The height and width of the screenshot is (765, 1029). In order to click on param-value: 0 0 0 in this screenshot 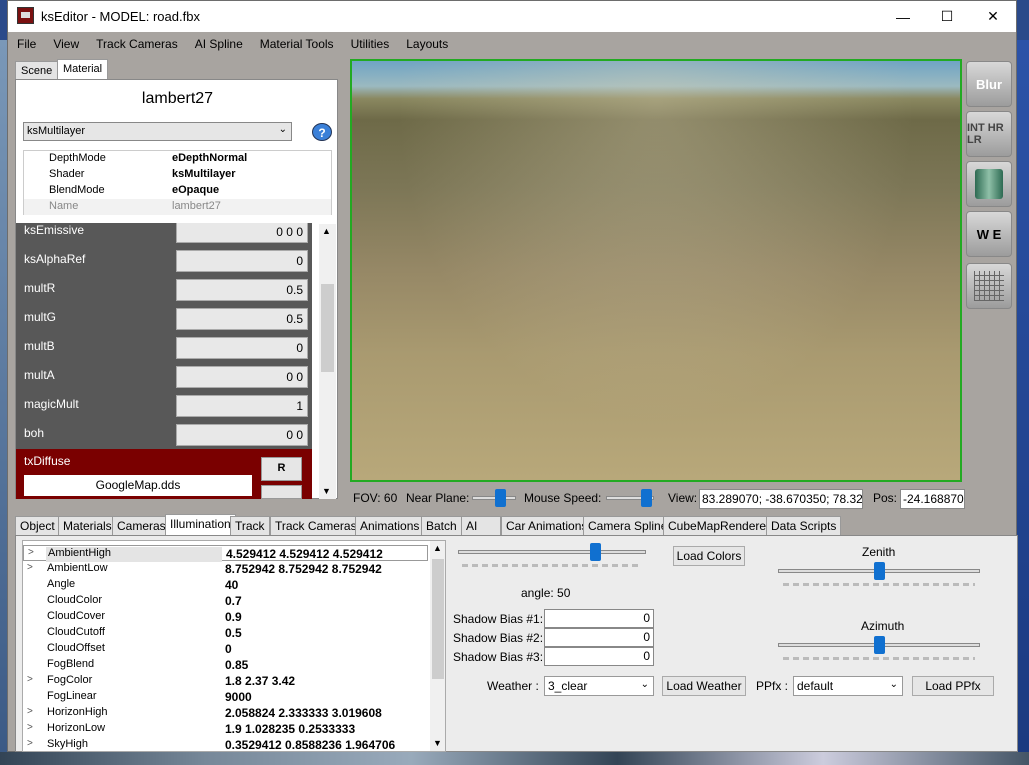, I will do `click(242, 233)`.